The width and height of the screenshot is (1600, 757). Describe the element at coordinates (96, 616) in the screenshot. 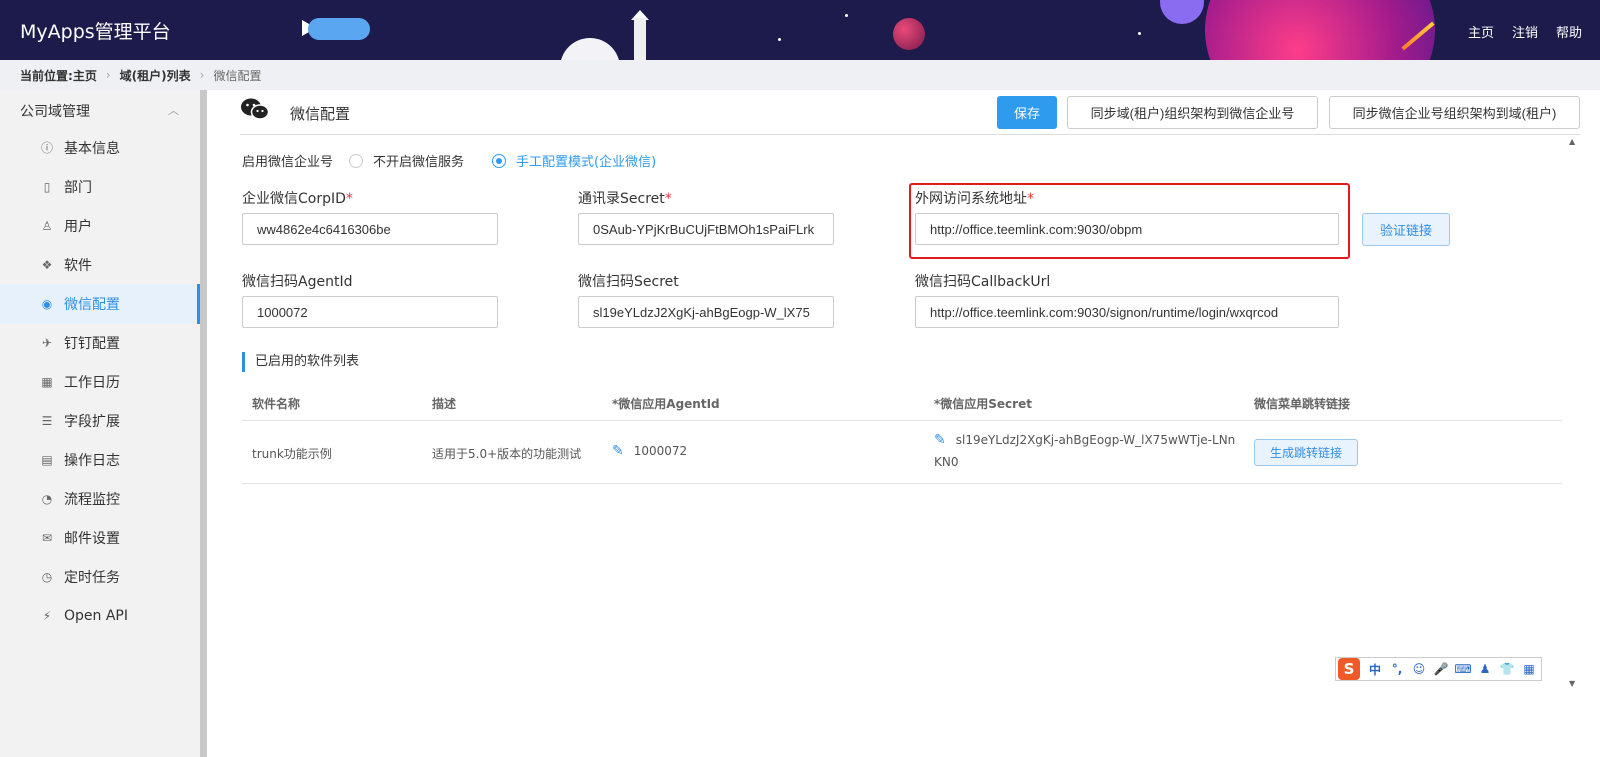

I see `sidebar-item-label: Open API` at that location.